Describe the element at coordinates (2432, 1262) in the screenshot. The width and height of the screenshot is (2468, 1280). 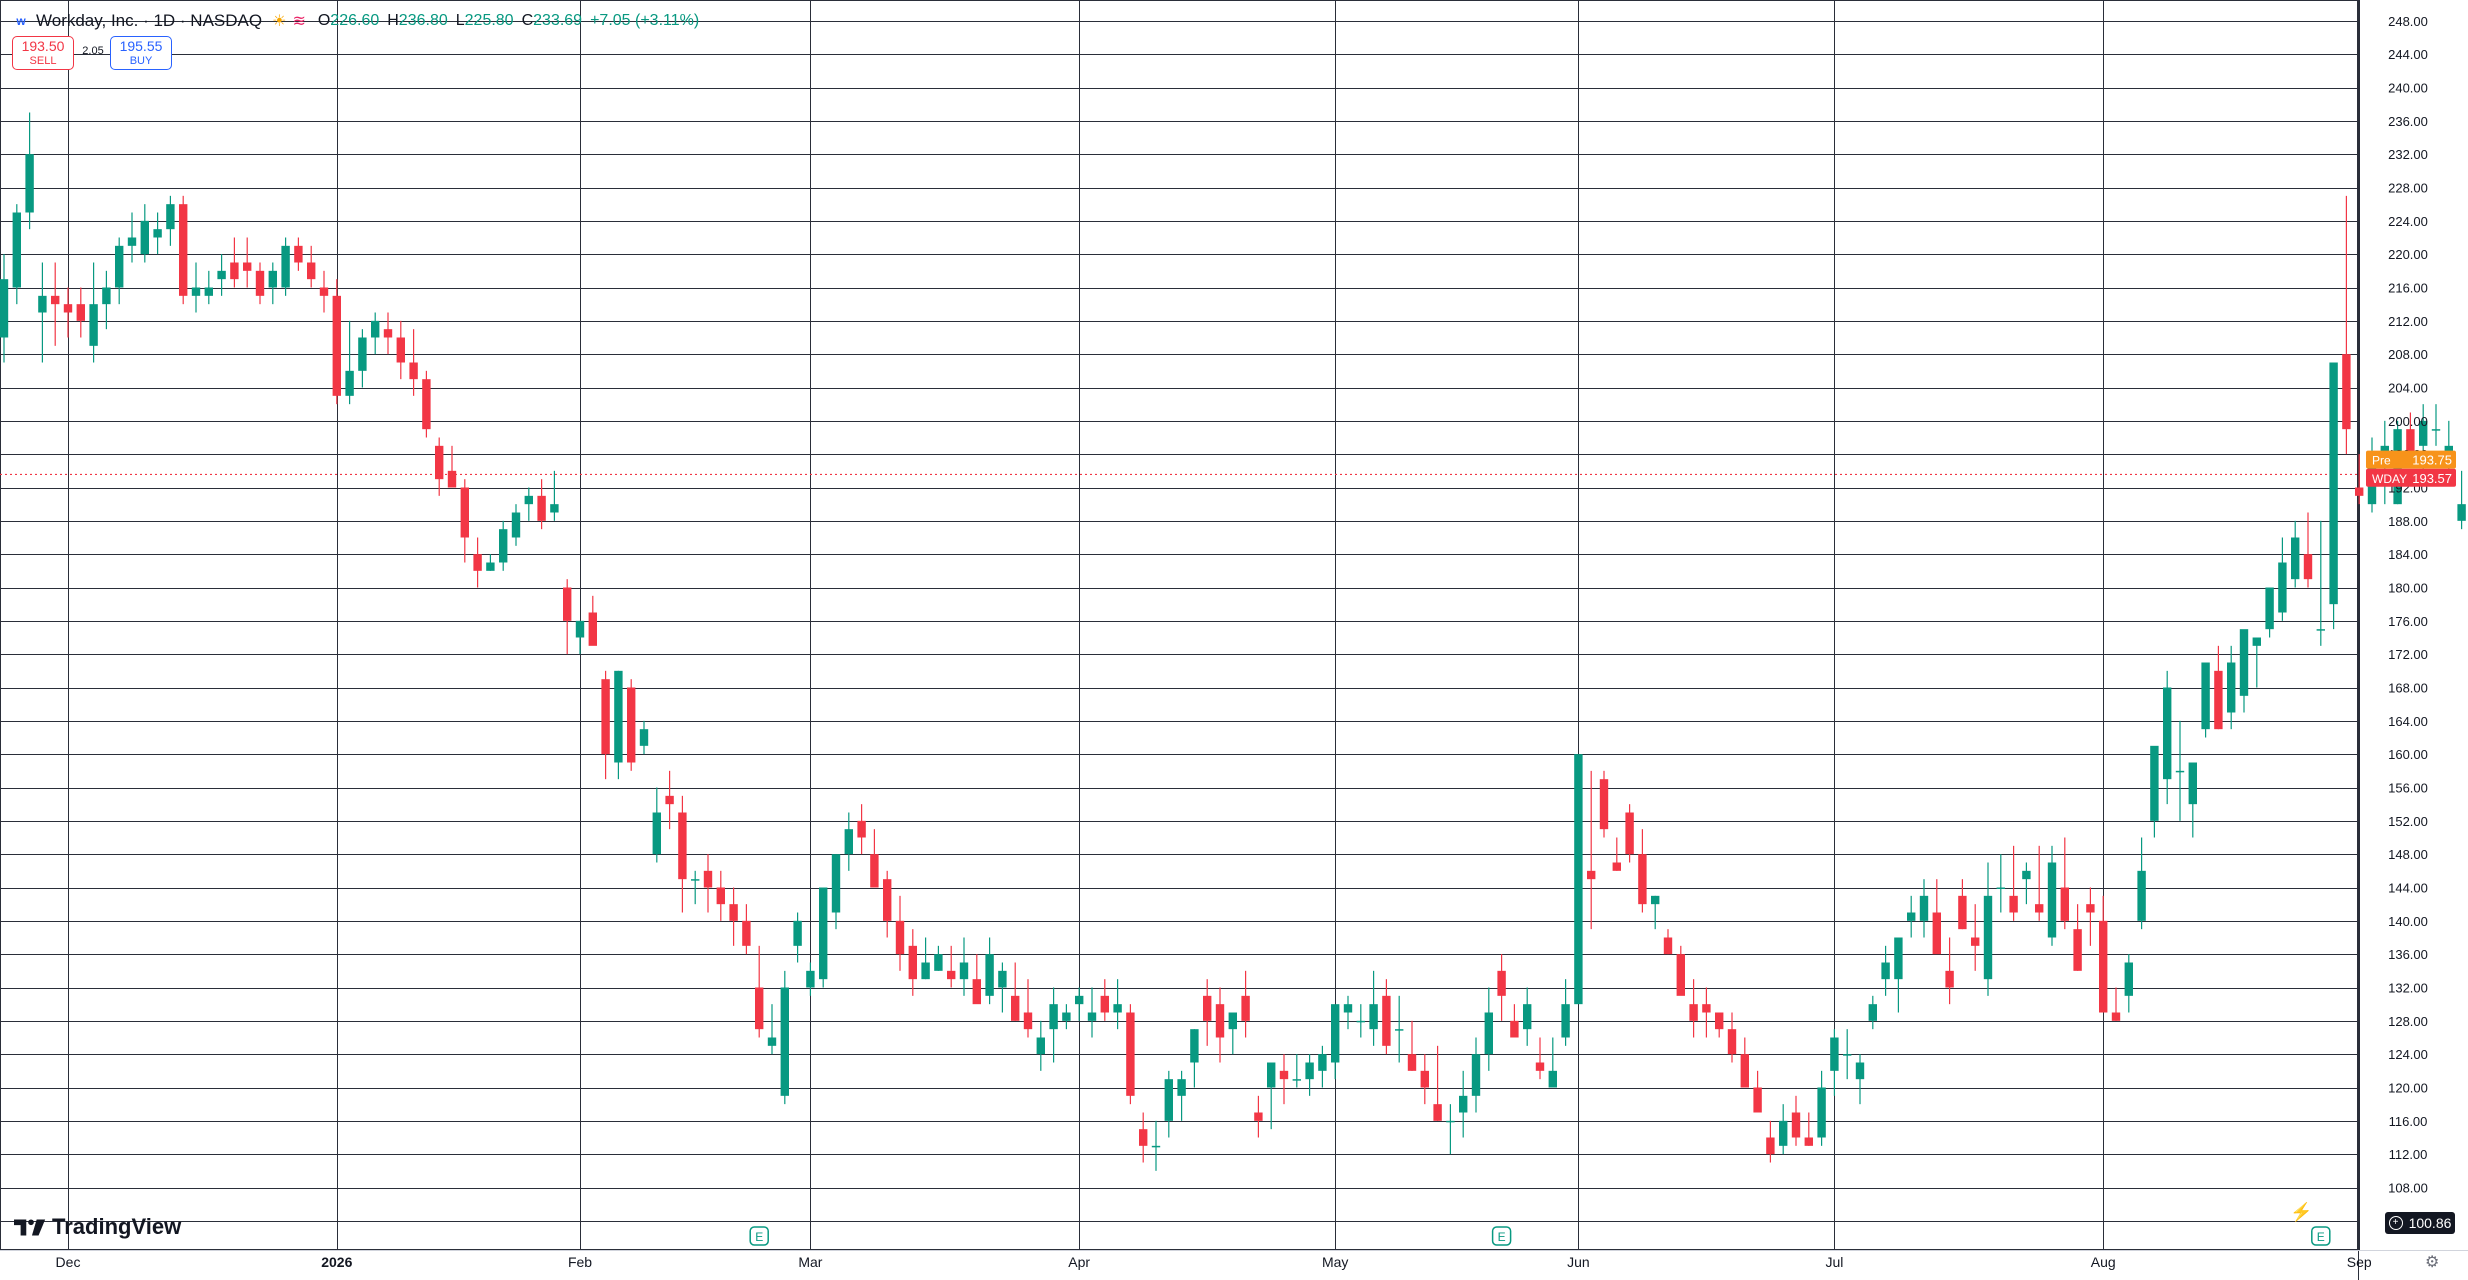
I see `settings-icon: ⚙` at that location.